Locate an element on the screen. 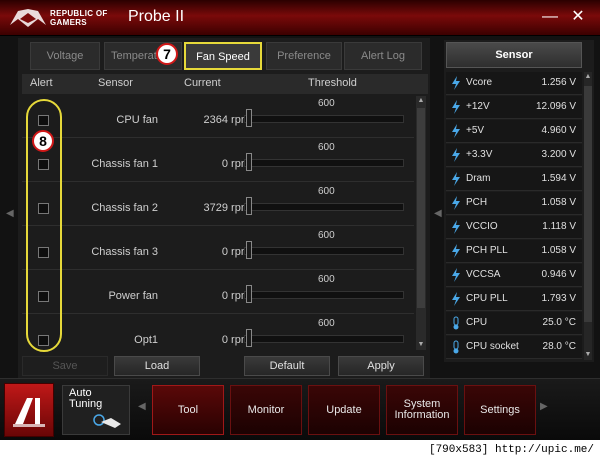 The image size is (600, 461). nav-tool: Tool is located at coordinates (188, 410).